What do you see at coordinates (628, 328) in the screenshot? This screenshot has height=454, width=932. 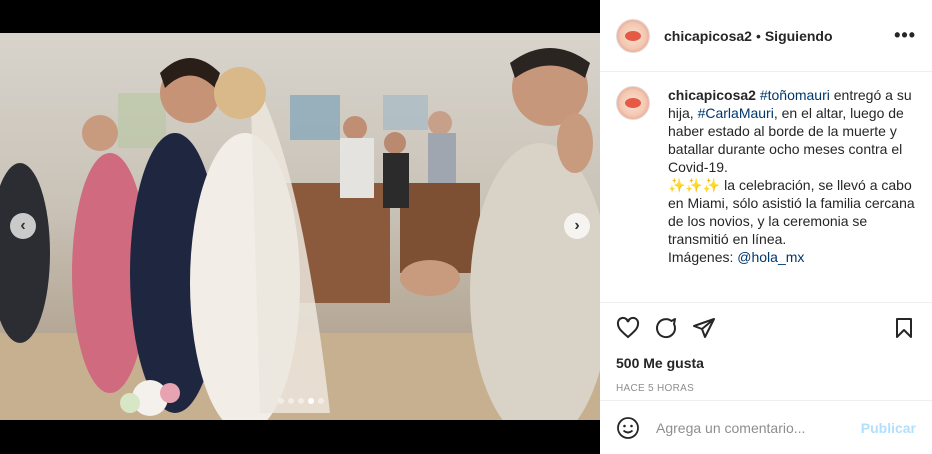 I see `heart-icon` at bounding box center [628, 328].